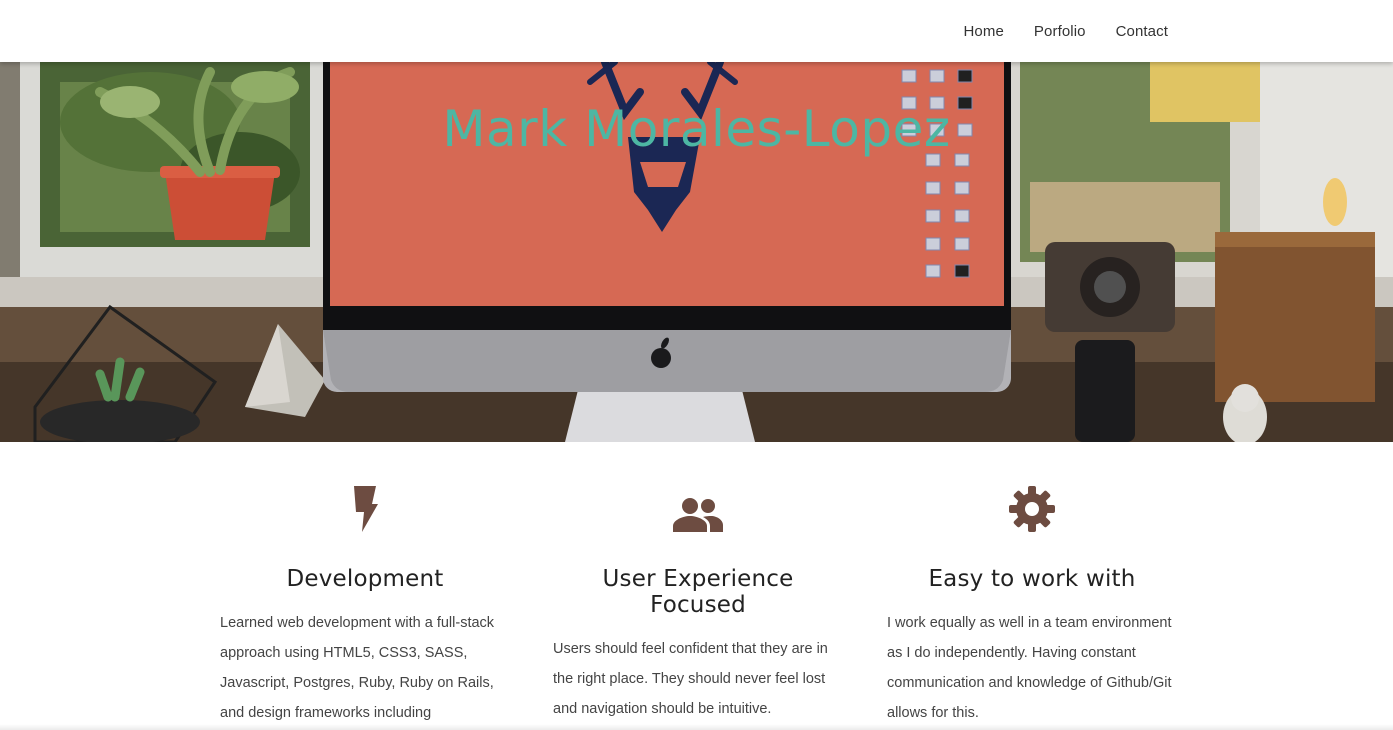 The width and height of the screenshot is (1393, 730). I want to click on people-icon, so click(698, 487).